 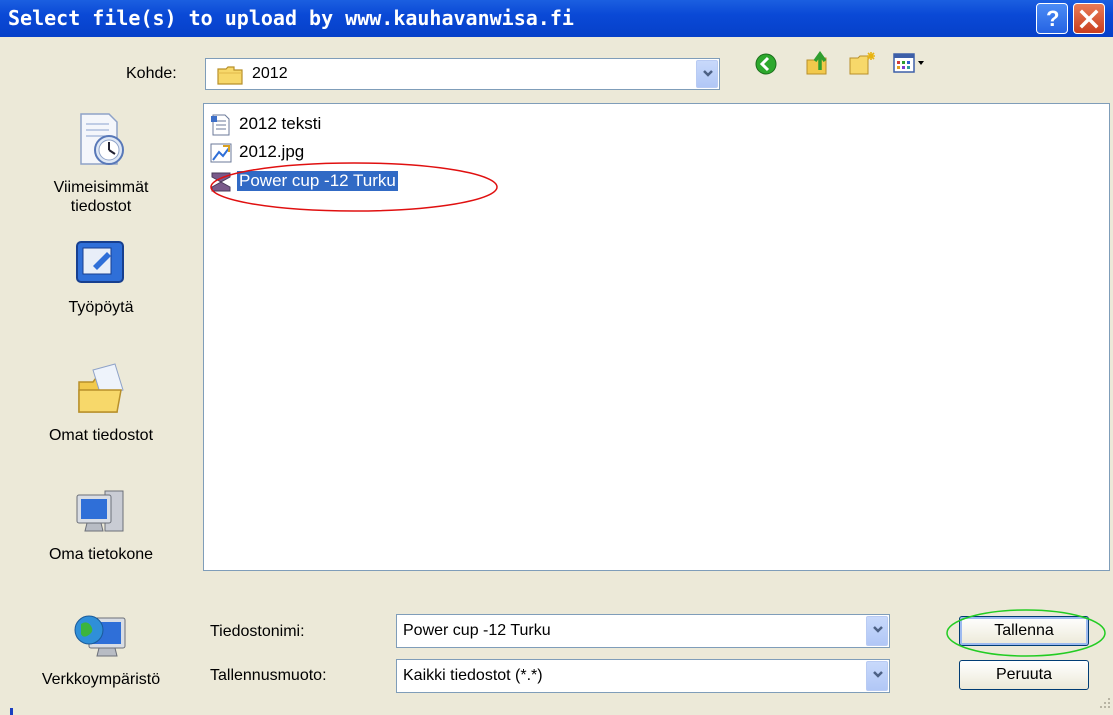 I want to click on place-my-computer: Oma tietokone, so click(x=101, y=527).